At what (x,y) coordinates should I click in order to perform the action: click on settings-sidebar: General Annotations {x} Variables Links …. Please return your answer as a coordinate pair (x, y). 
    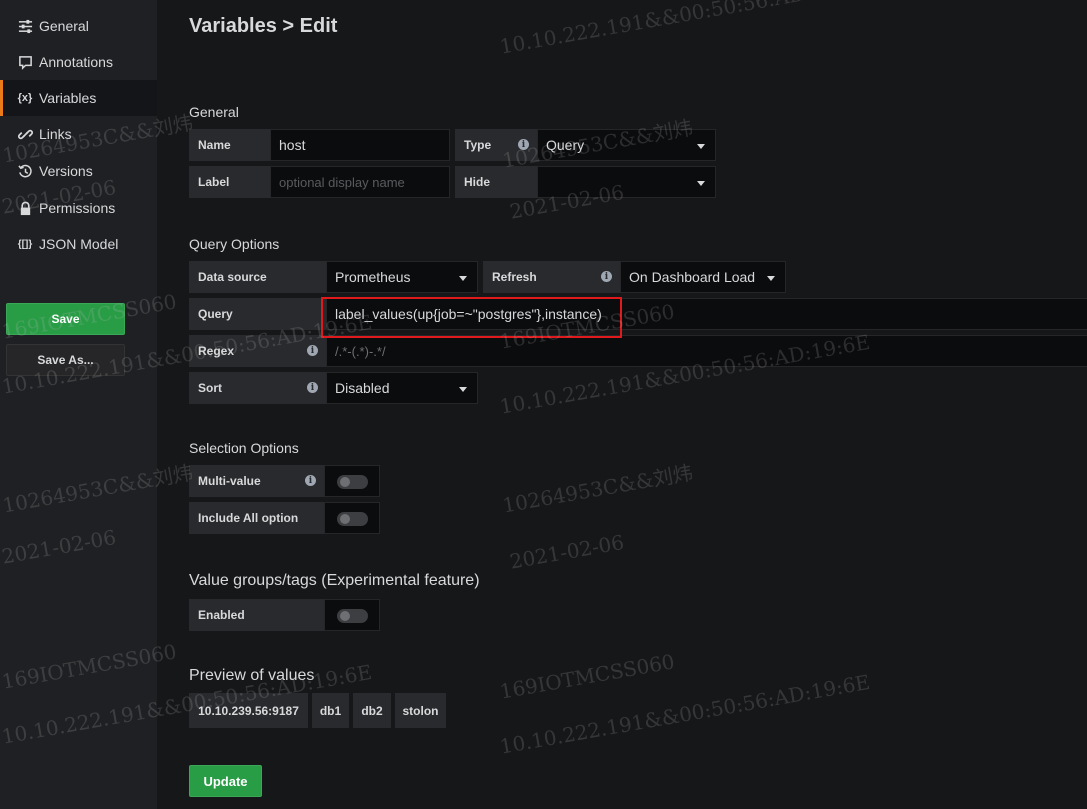
    Looking at the image, I should click on (78, 404).